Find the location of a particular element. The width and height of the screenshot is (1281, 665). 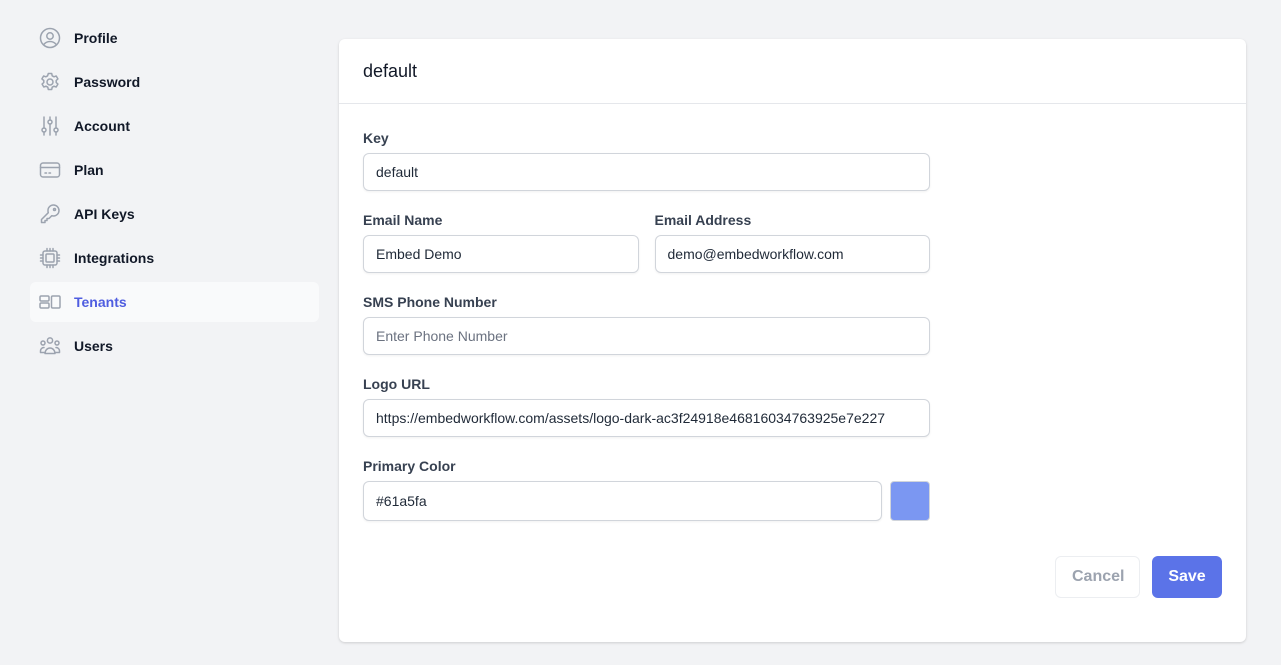

color-swatch-picker is located at coordinates (910, 501).